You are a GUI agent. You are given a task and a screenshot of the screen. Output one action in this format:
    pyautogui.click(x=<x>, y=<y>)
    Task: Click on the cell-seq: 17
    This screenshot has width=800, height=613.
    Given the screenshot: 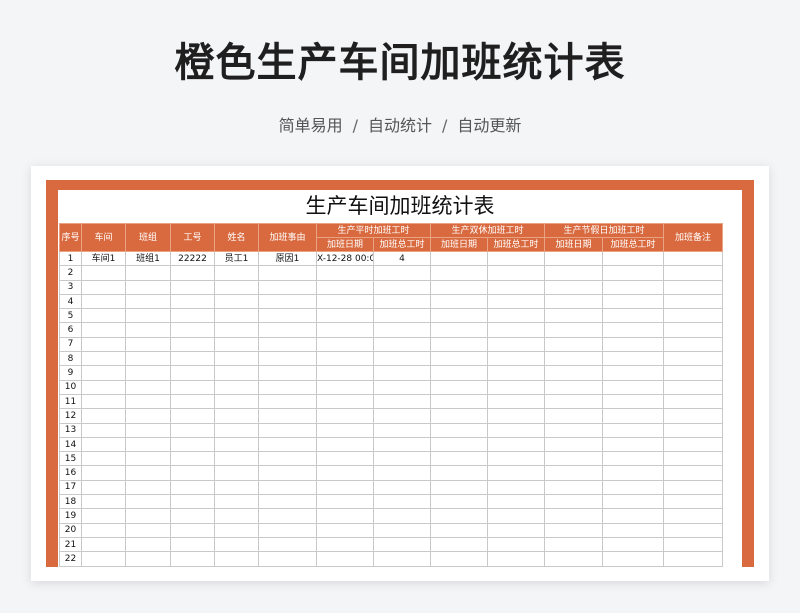 What is the action you would take?
    pyautogui.click(x=70, y=487)
    